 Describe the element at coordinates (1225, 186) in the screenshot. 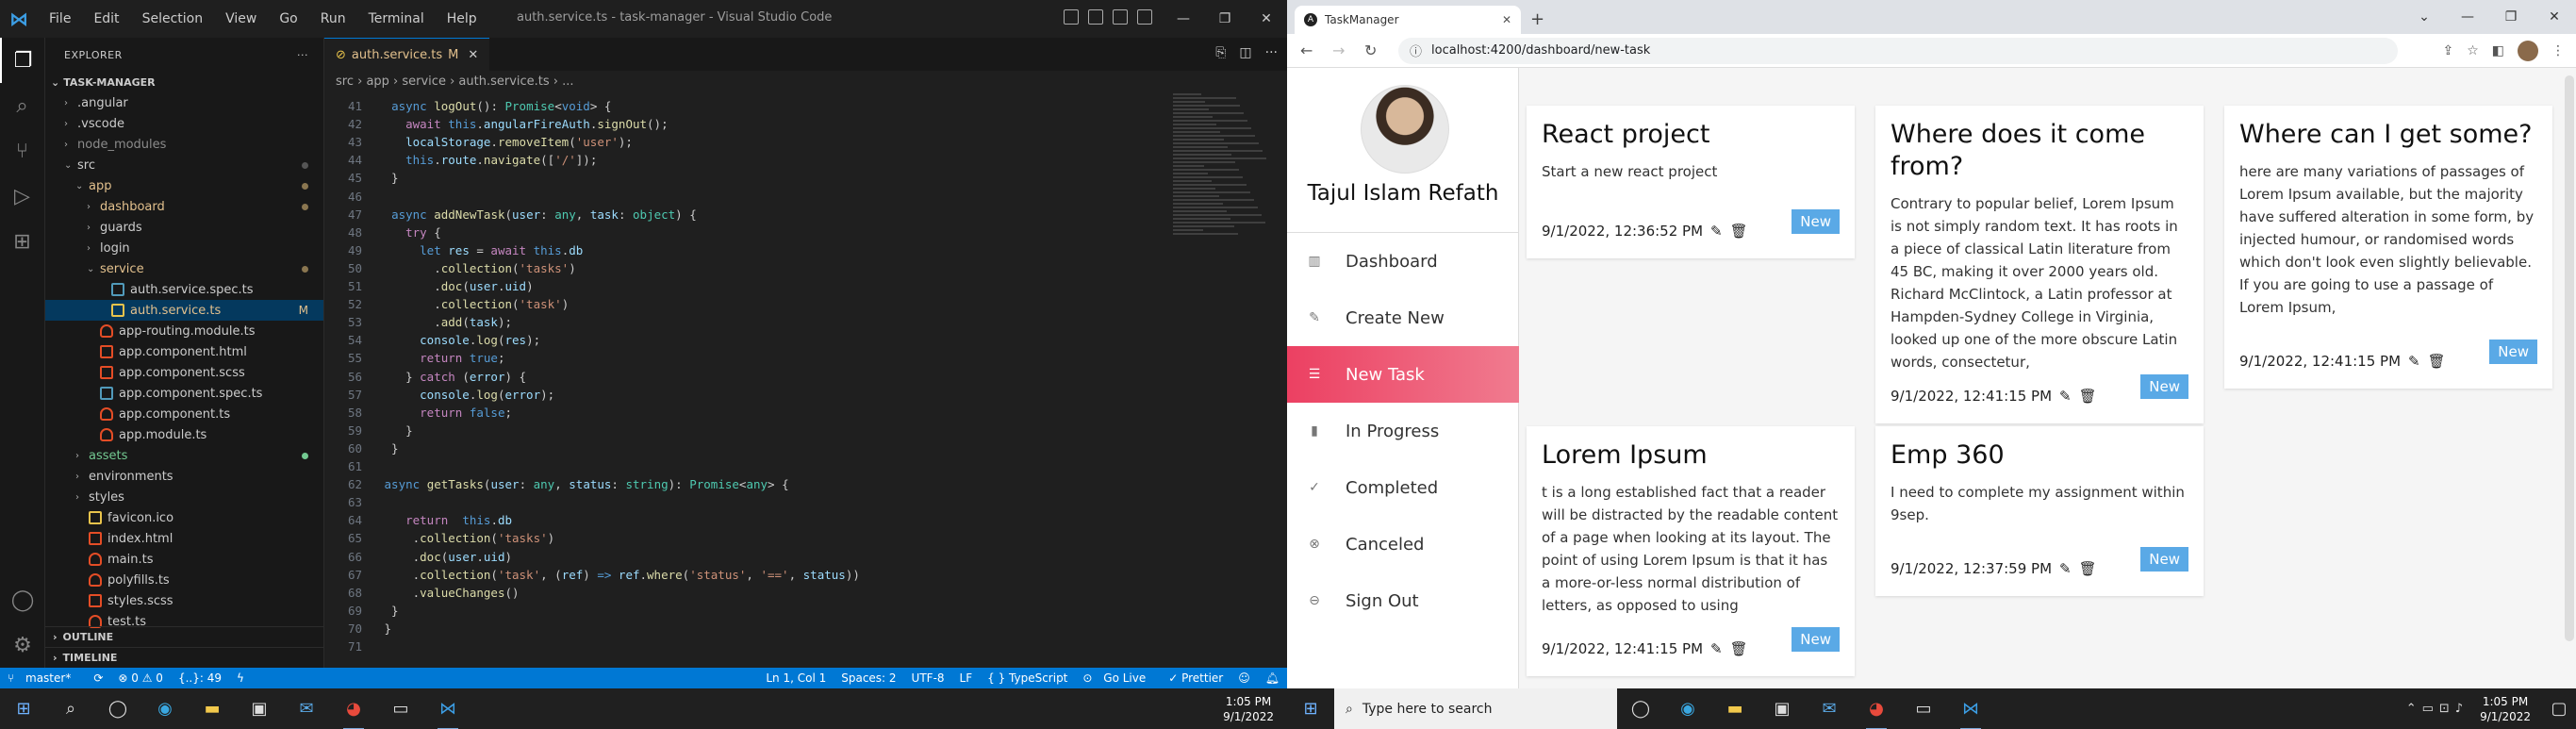

I see `minimap` at that location.